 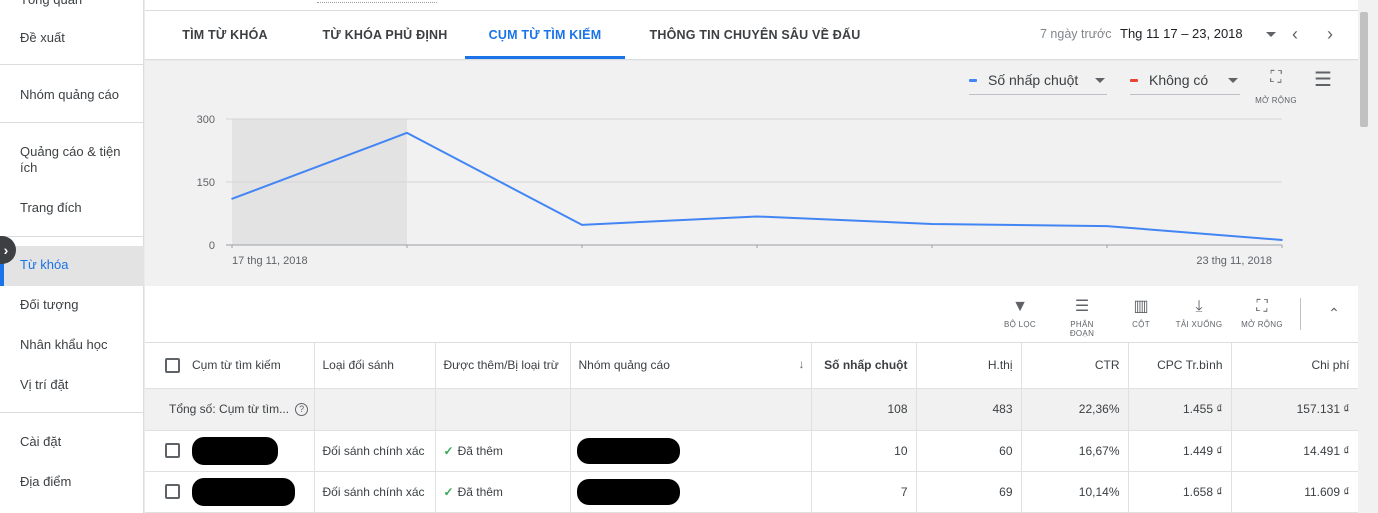 What do you see at coordinates (802, 364) in the screenshot?
I see `sort-arrow-icon: ↓` at bounding box center [802, 364].